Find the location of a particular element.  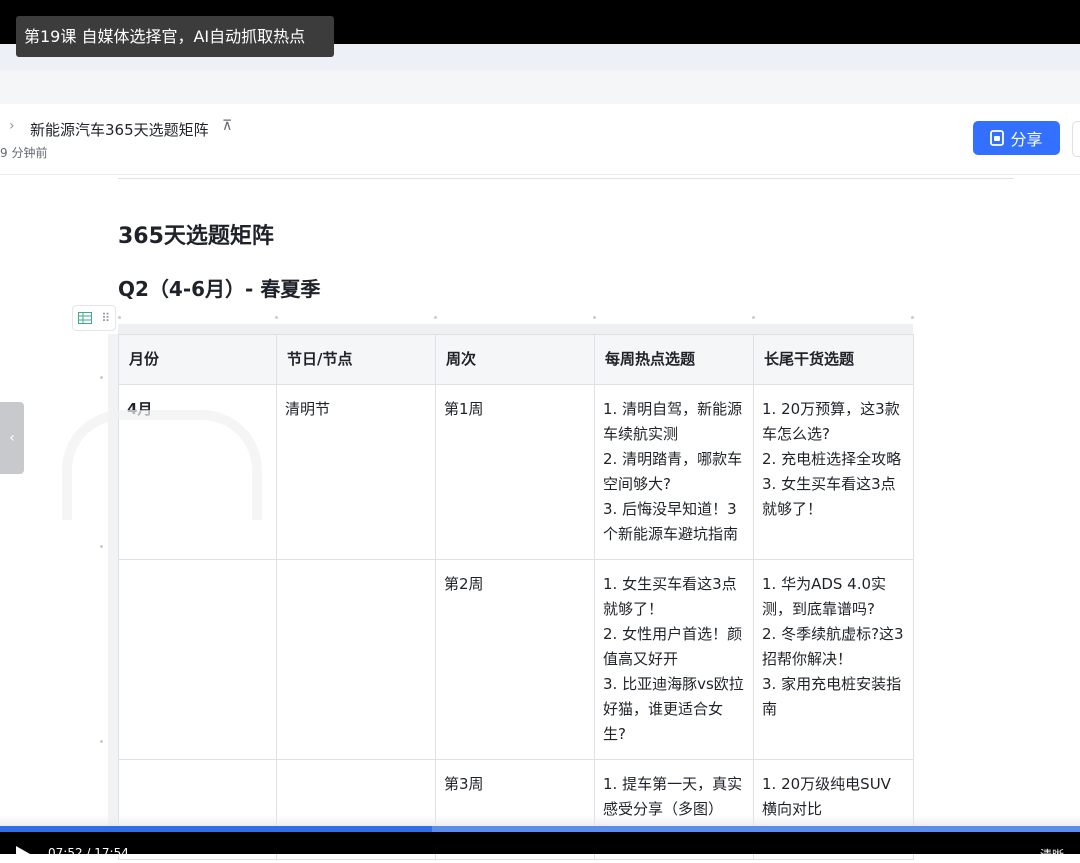

topic-line: 3. 比亚迪海豚vs欧拉好猫，谁更适合女生? is located at coordinates (673, 709).